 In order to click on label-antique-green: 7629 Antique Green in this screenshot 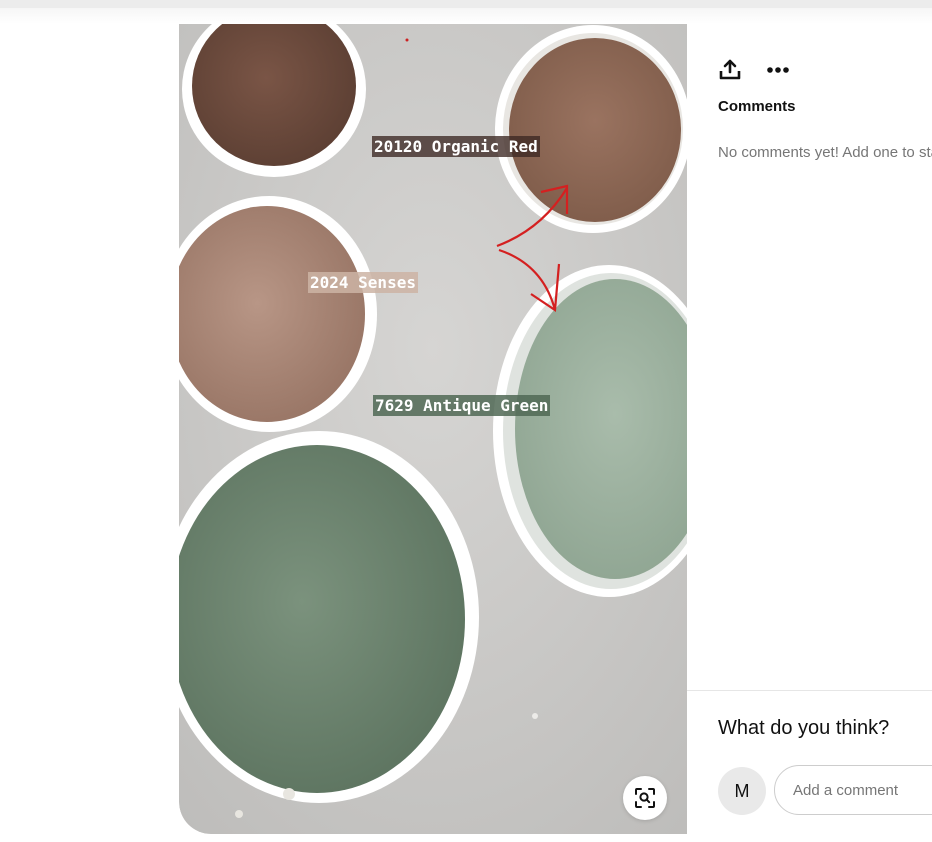, I will do `click(462, 405)`.